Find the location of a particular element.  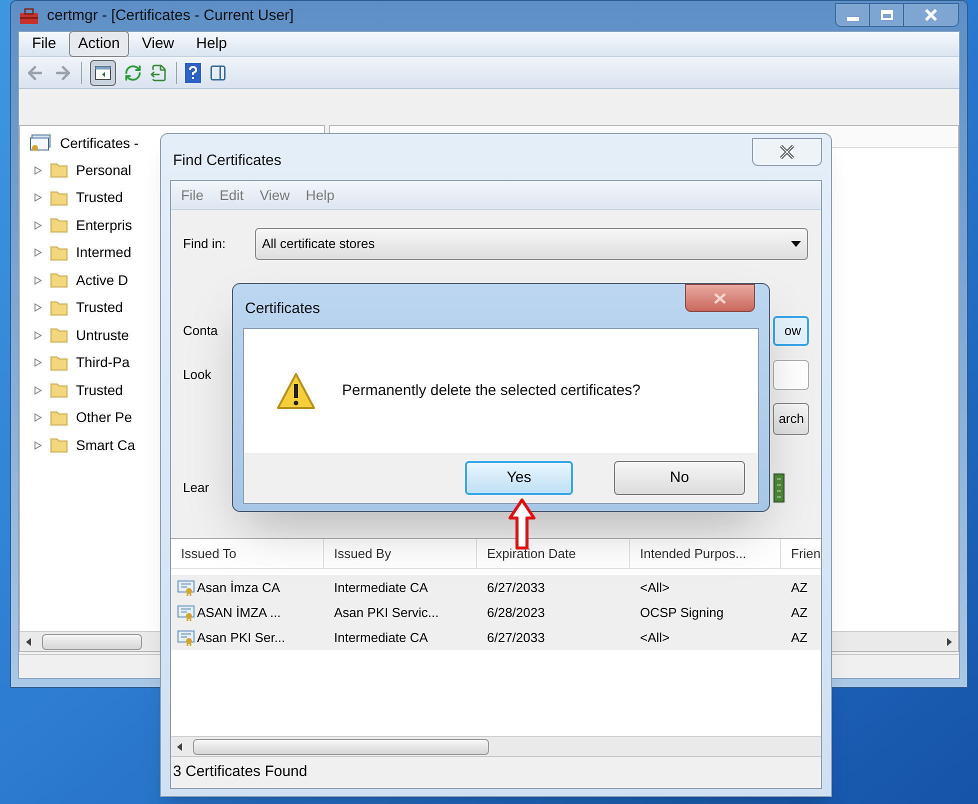

find-in-label: Find in: is located at coordinates (205, 244).